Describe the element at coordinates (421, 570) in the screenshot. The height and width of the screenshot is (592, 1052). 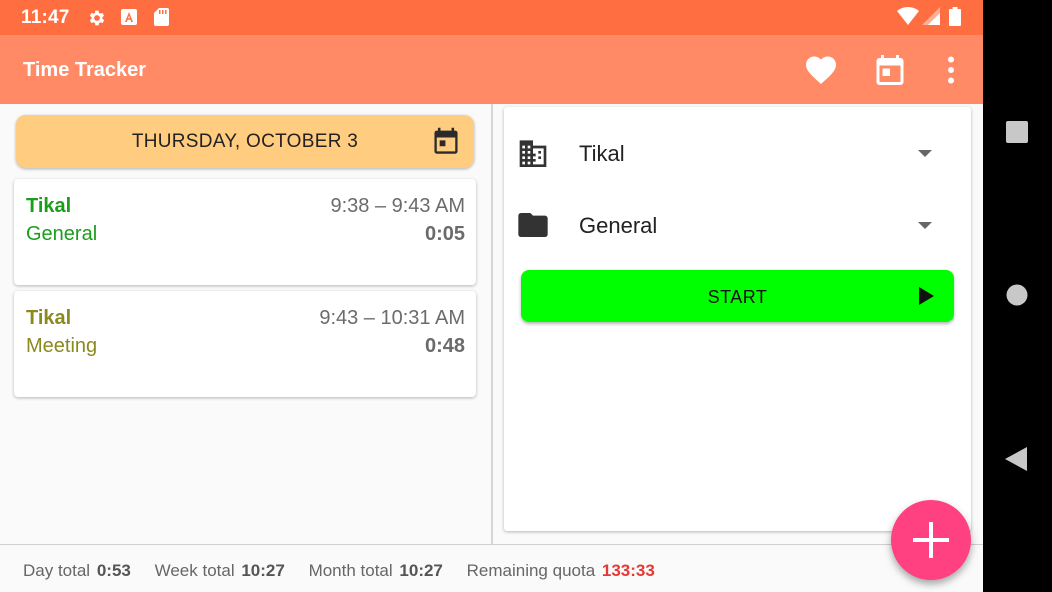
I see `month-total-value: 10:27` at that location.